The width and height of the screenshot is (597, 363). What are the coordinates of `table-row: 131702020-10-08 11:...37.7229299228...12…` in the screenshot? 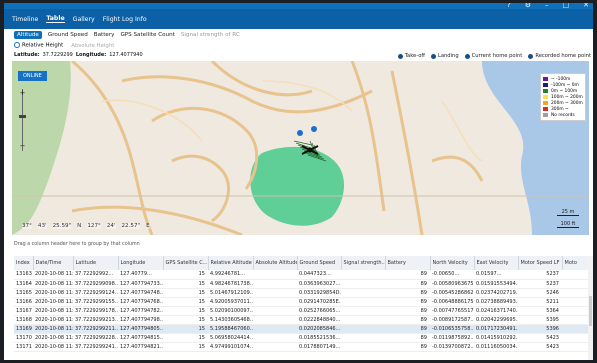 It's located at (303, 338).